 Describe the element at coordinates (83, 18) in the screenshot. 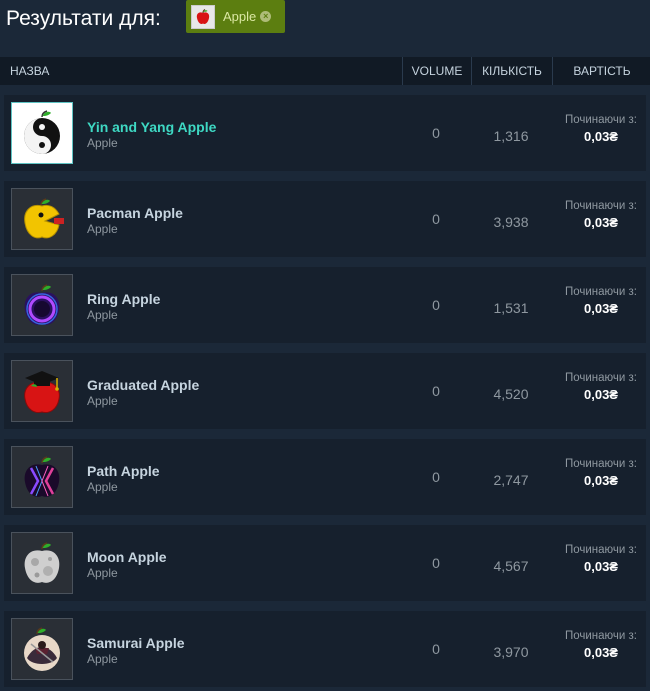

I see `results-title: Результати для:` at that location.